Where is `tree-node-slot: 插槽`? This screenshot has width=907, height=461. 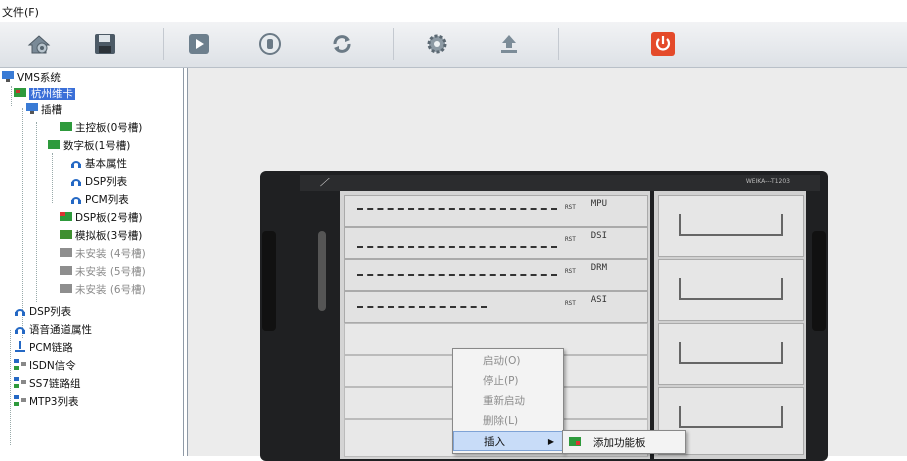 tree-node-slot: 插槽 is located at coordinates (44, 110).